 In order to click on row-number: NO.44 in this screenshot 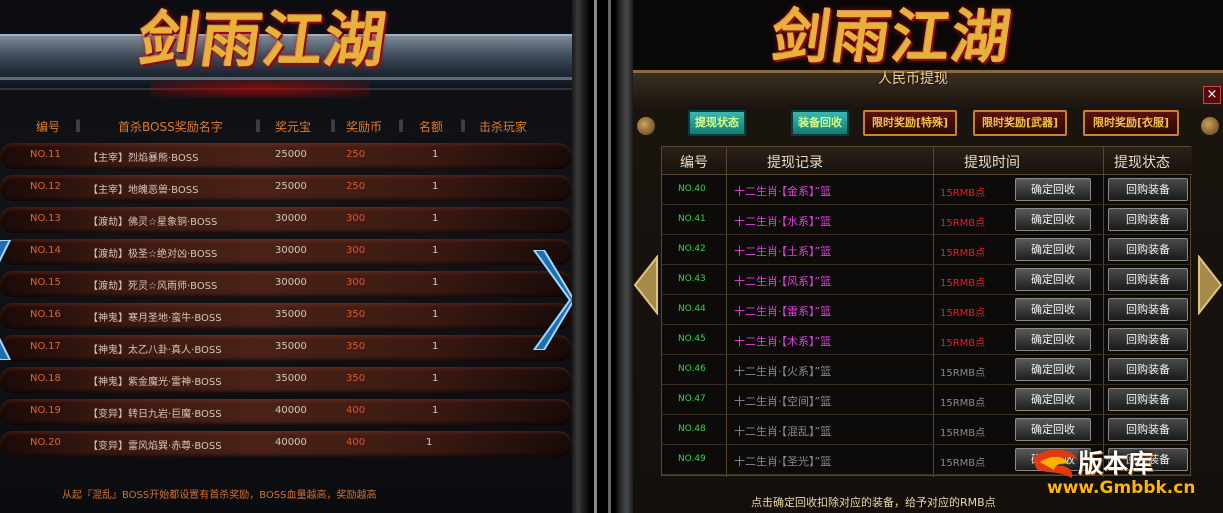, I will do `click(692, 309)`.